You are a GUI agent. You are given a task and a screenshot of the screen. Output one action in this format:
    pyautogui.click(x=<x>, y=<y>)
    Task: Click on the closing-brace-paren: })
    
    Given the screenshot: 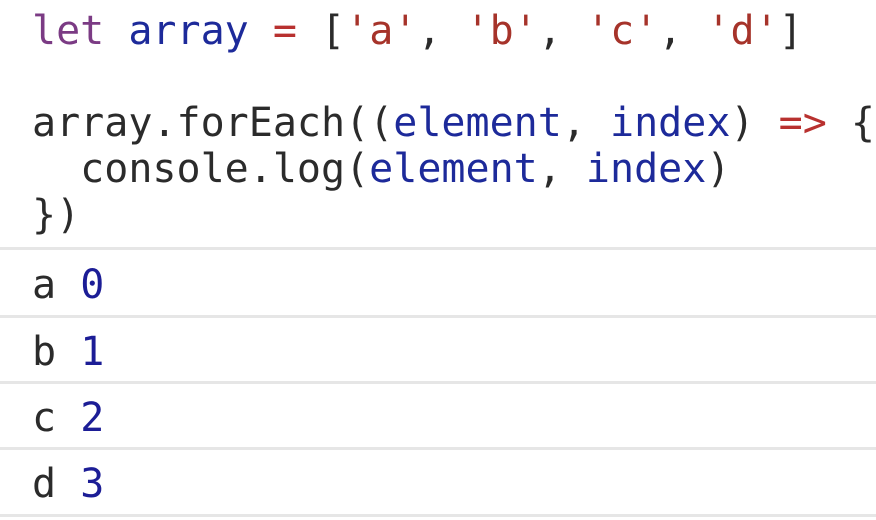 What is the action you would take?
    pyautogui.click(x=56, y=215)
    